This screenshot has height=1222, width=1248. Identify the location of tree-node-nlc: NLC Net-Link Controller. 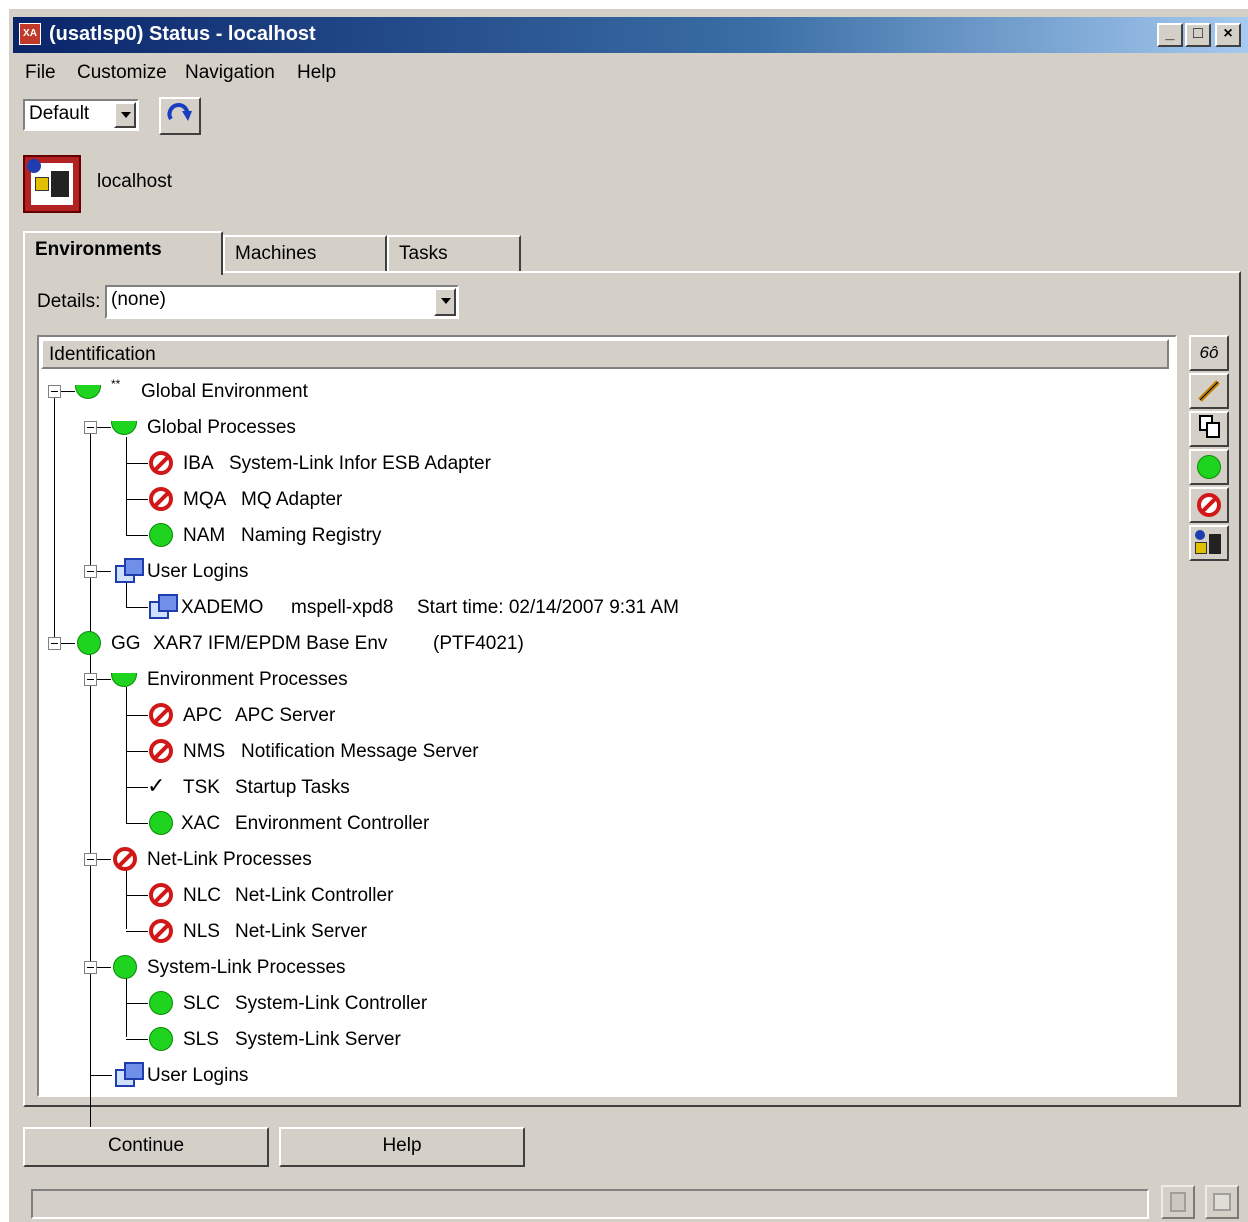
(599, 896).